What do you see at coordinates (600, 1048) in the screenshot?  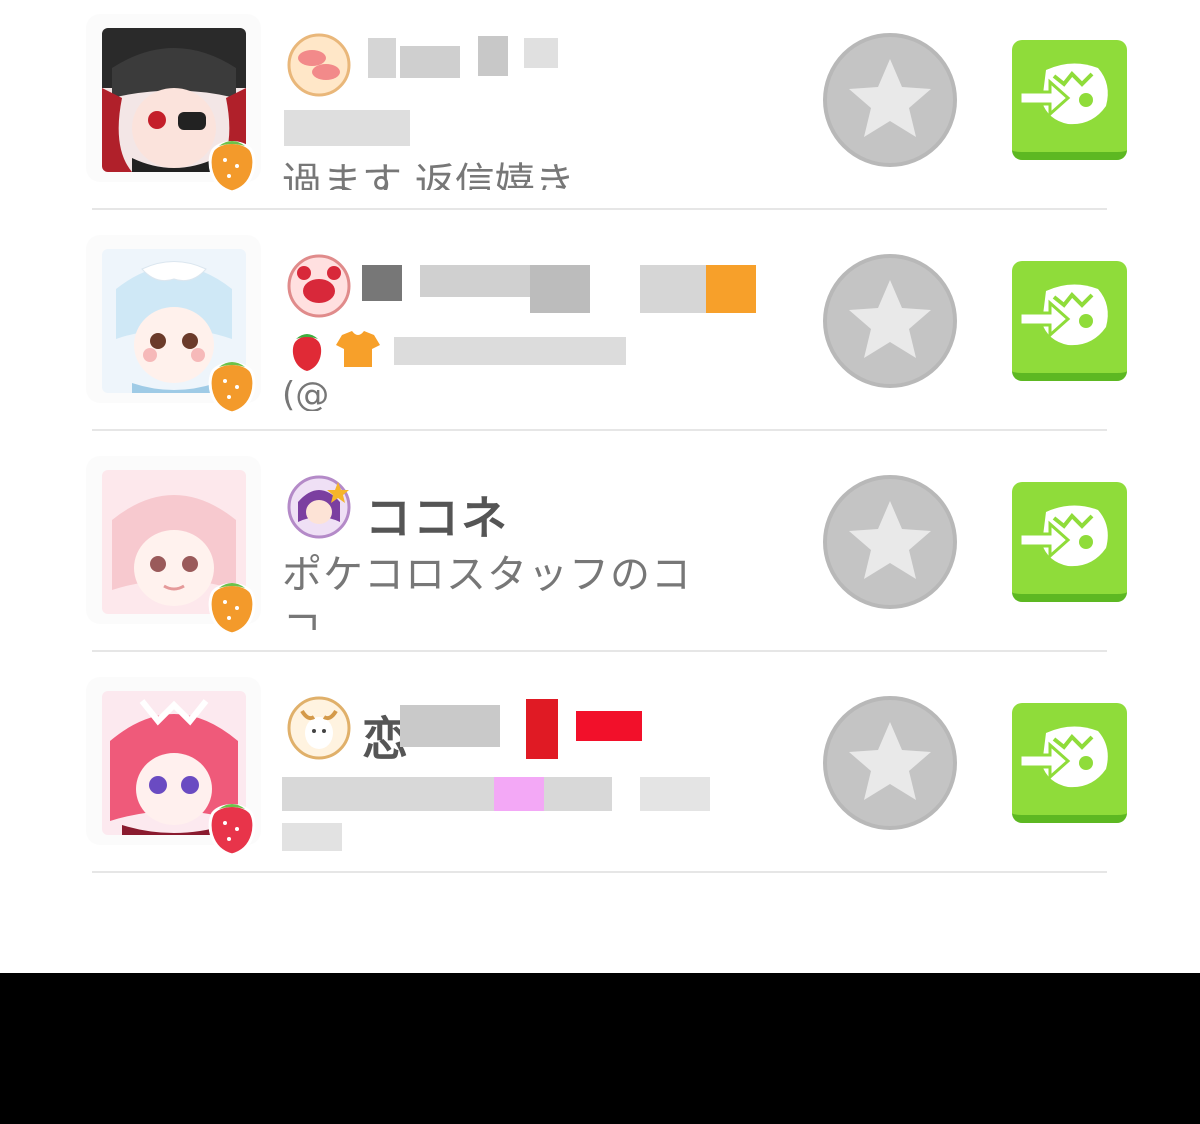 I see `screen-bottom-bar` at bounding box center [600, 1048].